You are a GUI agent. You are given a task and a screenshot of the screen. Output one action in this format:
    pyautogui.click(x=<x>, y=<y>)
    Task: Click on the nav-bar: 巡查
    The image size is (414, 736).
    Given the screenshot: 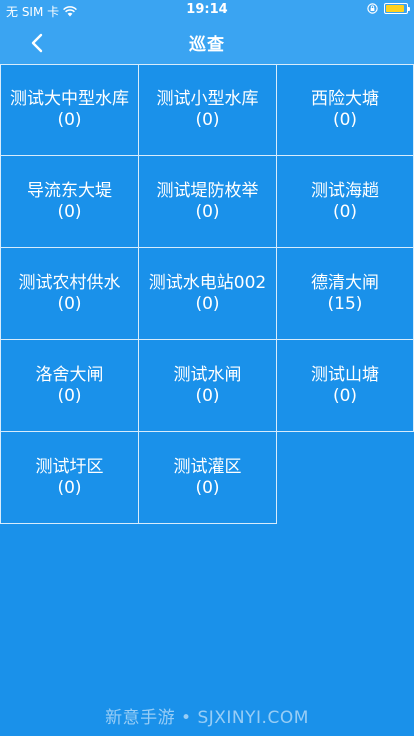 What is the action you would take?
    pyautogui.click(x=207, y=42)
    